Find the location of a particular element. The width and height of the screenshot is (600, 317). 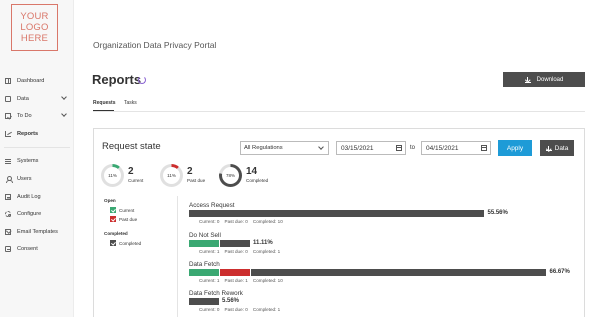

legend-open-heading: Open is located at coordinates (110, 200).